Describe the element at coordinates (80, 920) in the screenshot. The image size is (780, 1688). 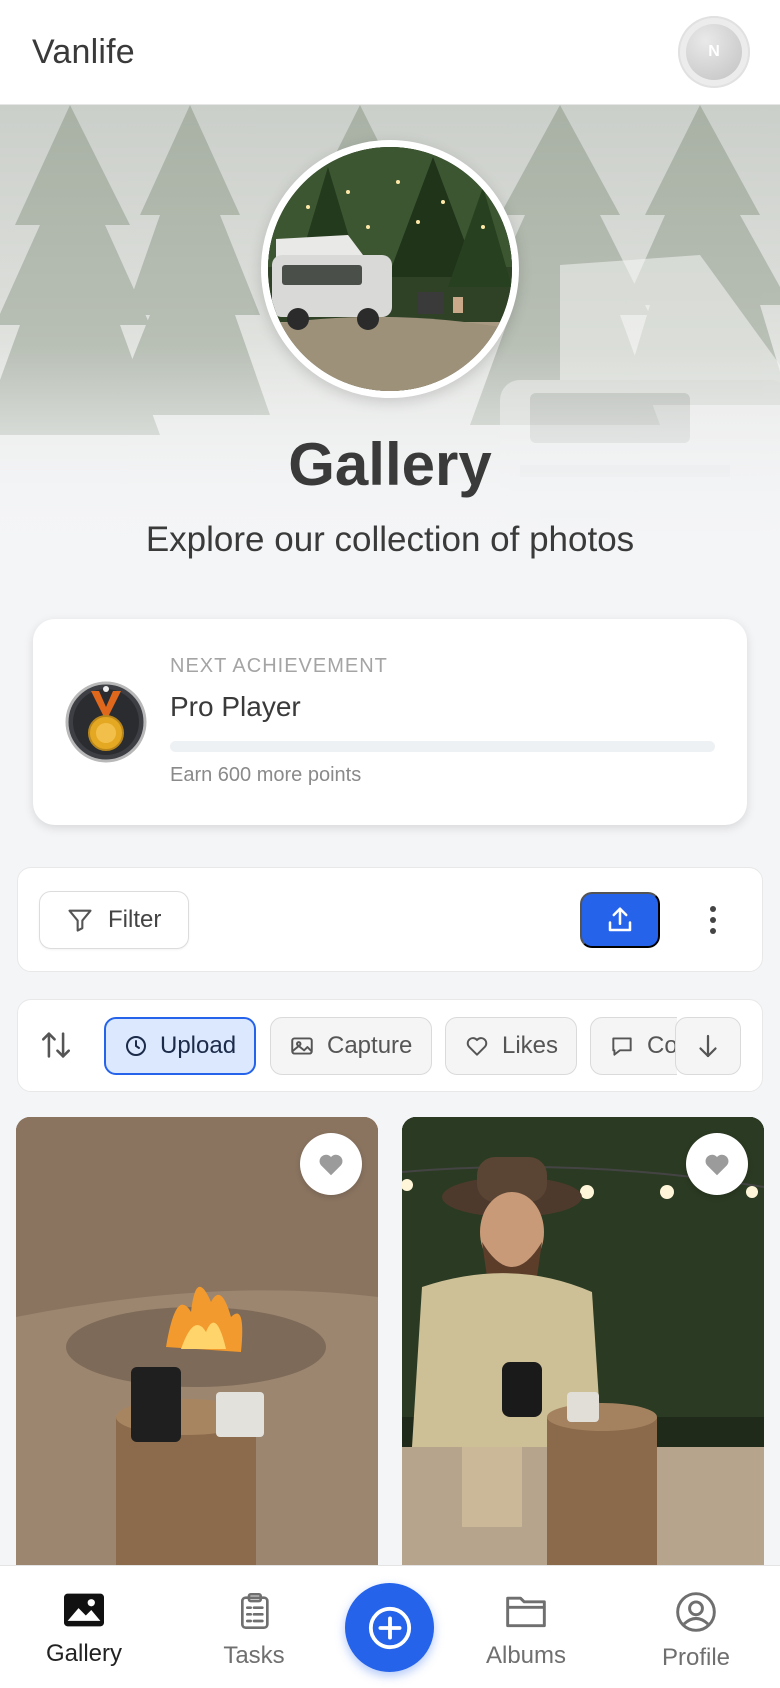
I see `filter-icon` at that location.